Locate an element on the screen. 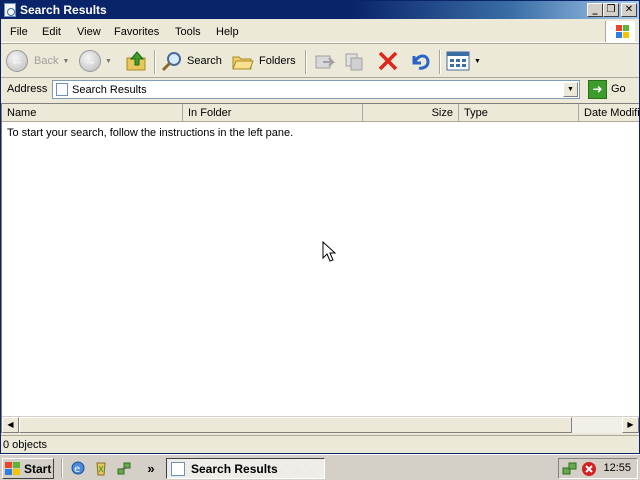 The image size is (640, 480). undo-icon is located at coordinates (421, 62).